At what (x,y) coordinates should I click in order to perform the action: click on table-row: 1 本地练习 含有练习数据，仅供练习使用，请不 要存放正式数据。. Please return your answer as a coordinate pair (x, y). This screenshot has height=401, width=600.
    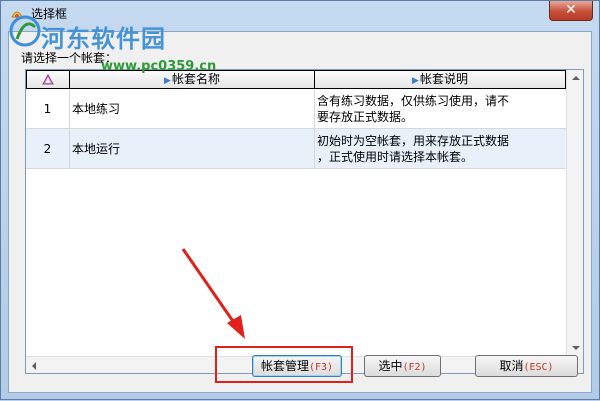
    Looking at the image, I should click on (296, 109).